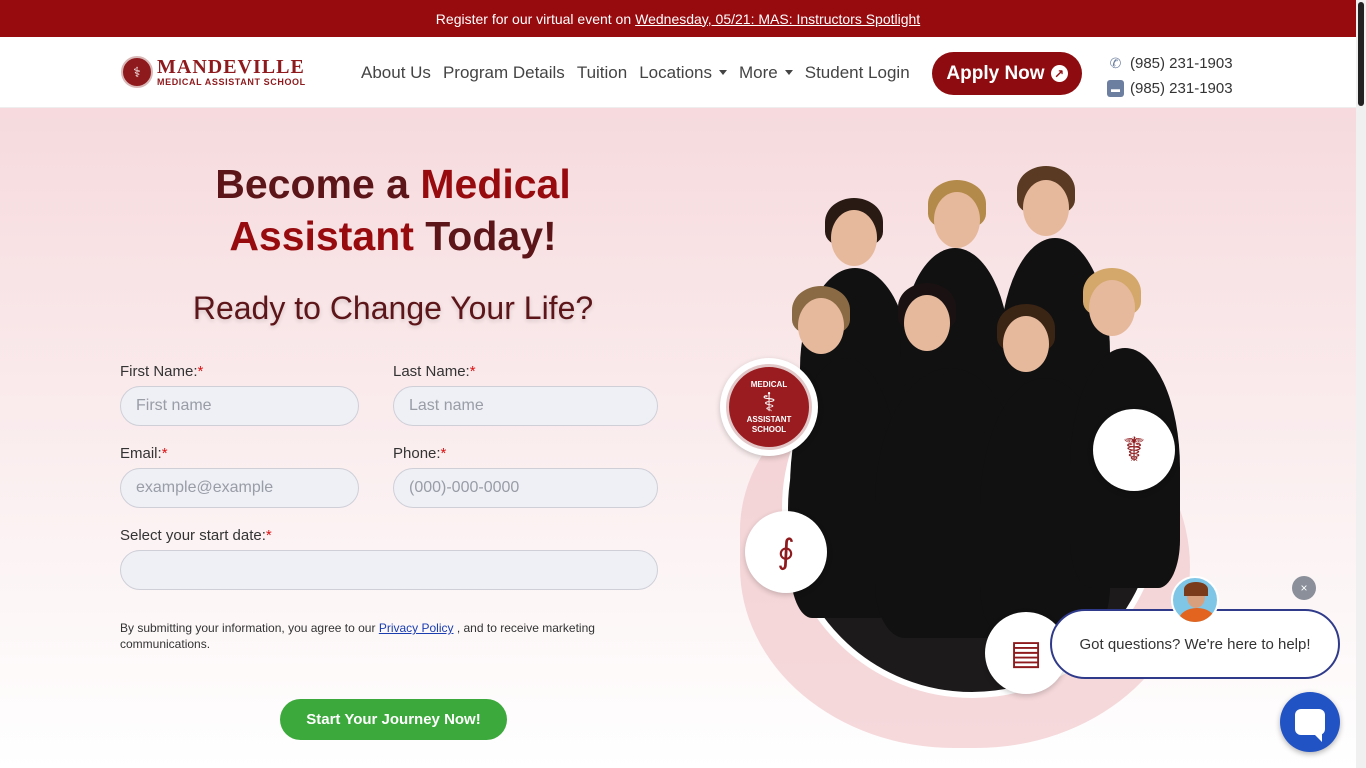  I want to click on nav-tuition: Tuition, so click(602, 73).